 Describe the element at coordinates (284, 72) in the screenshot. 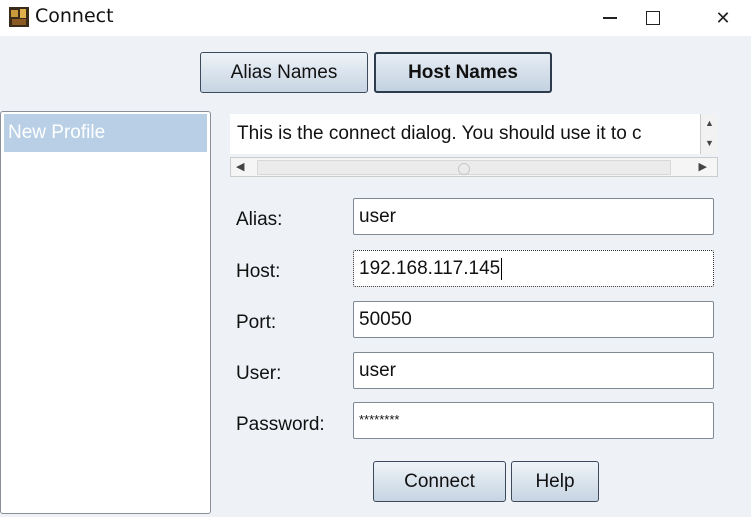

I see `alias-names-button: Alias Names` at that location.